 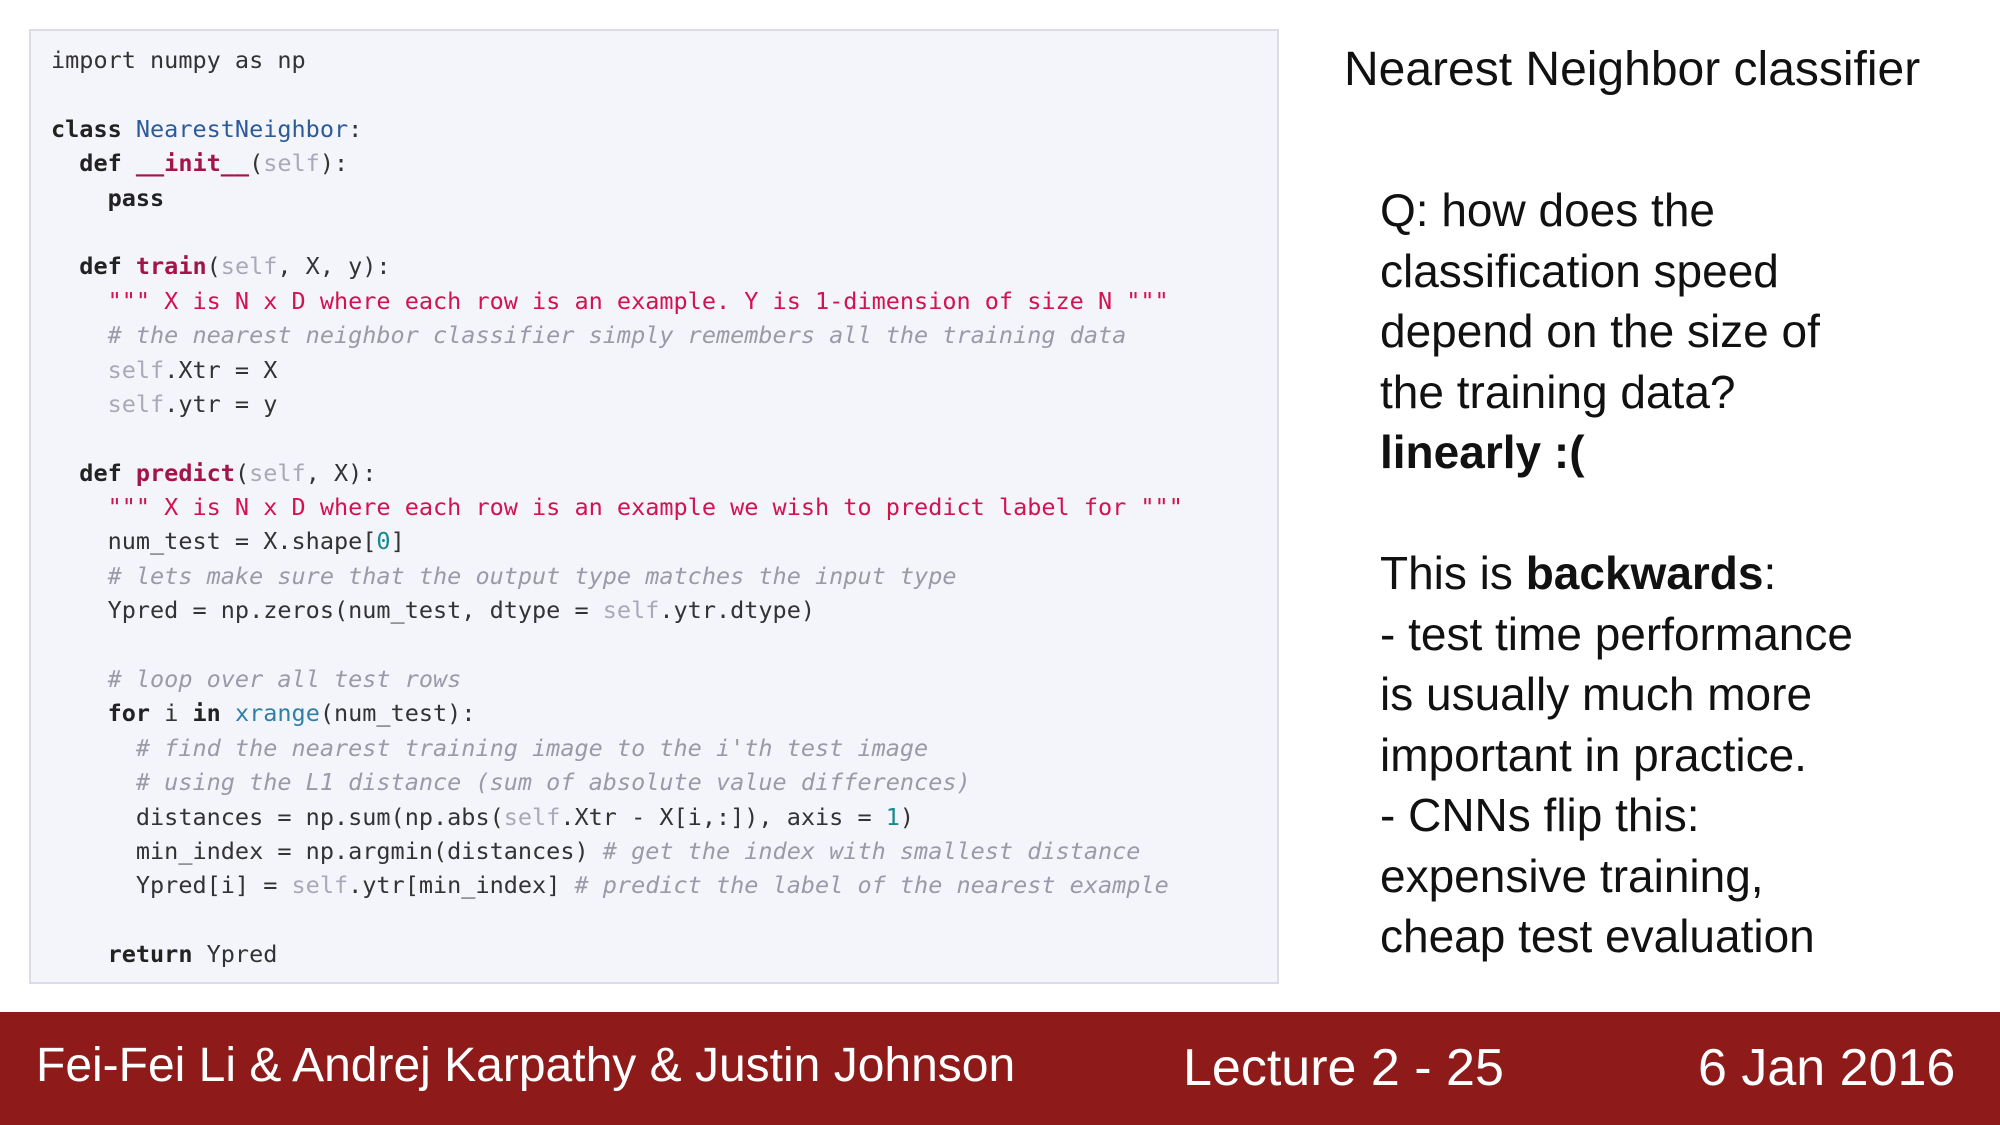 I want to click on punctuation: :, so click(x=355, y=128).